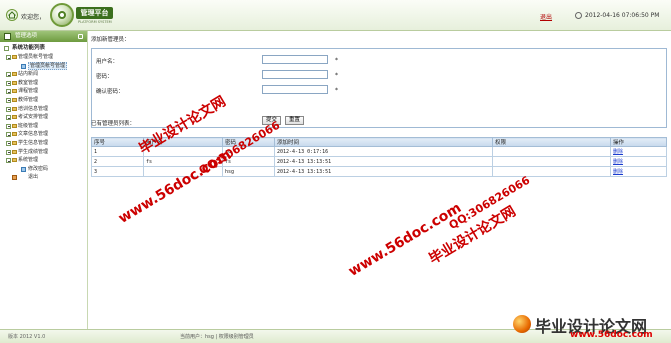 Image resolution: width=671 pixels, height=343 pixels. What do you see at coordinates (110, 40) in the screenshot?
I see `add-admin-title: 添加新管理员：` at bounding box center [110, 40].